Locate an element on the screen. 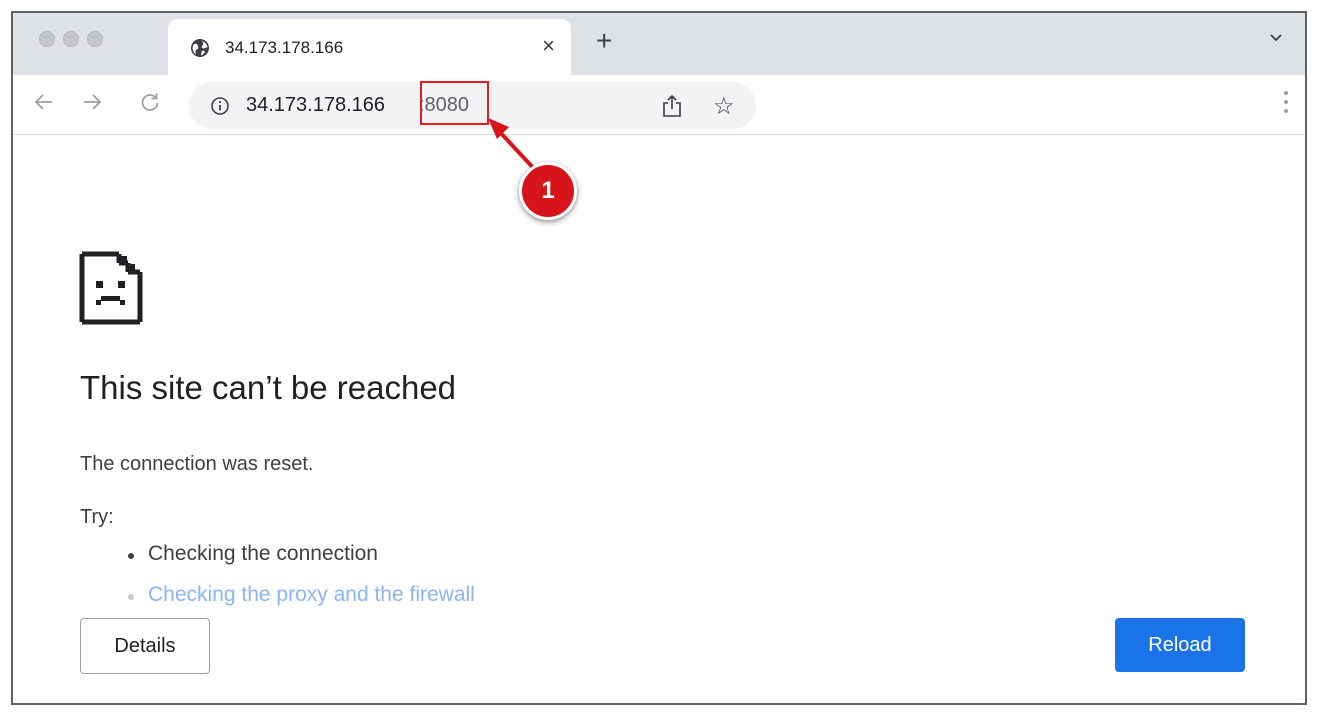 The image size is (1318, 714). annotation-badge: 1 is located at coordinates (548, 191).